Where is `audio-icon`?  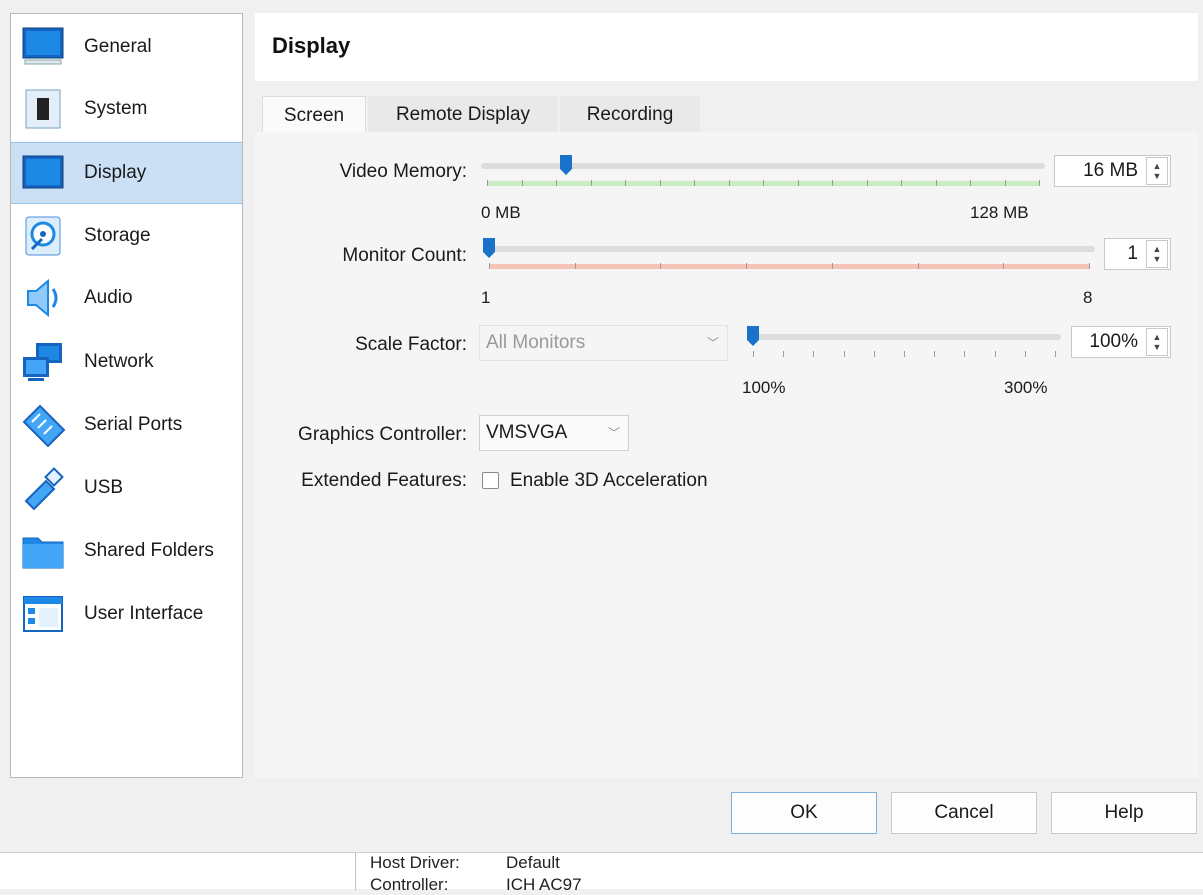
audio-icon is located at coordinates (42, 298).